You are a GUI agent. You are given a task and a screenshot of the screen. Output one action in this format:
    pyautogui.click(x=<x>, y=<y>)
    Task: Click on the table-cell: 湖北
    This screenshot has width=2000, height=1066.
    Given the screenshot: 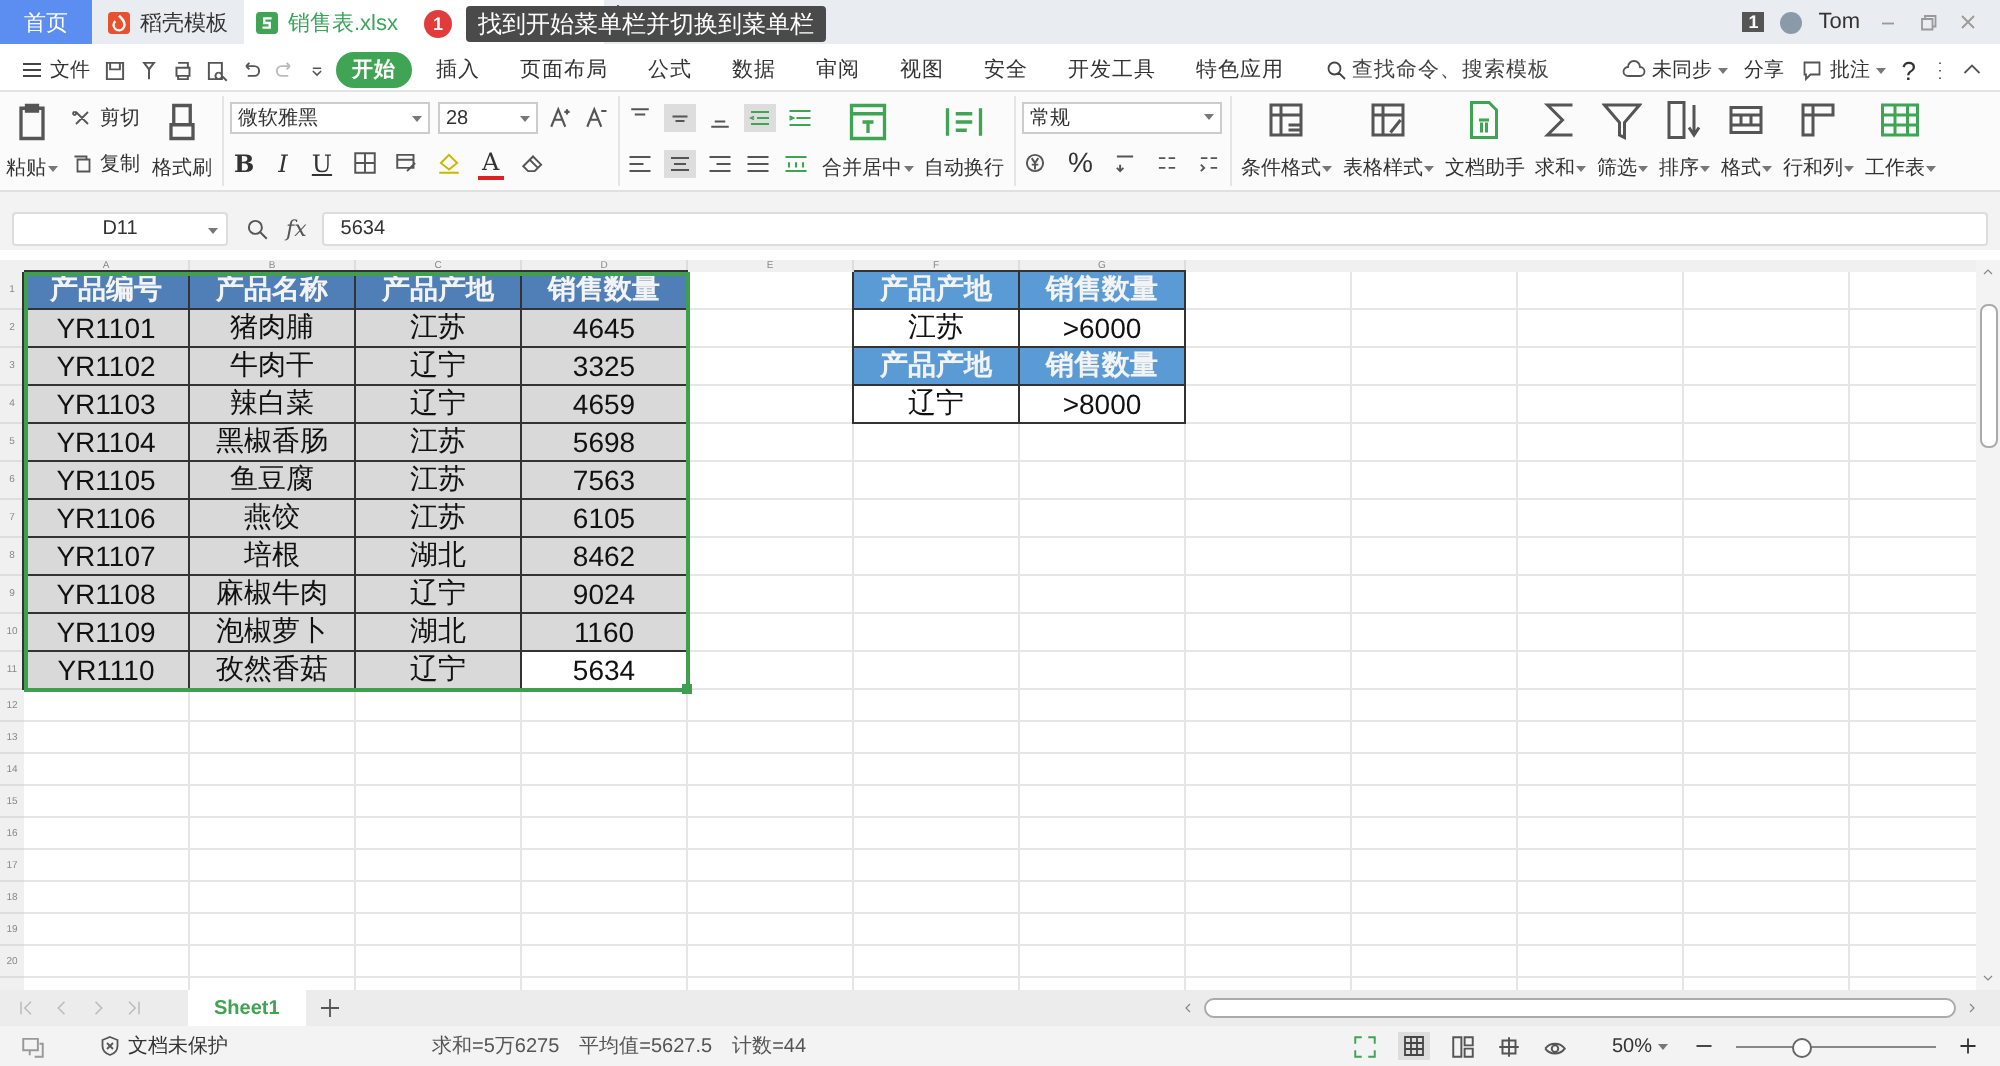 What is the action you would take?
    pyautogui.click(x=439, y=633)
    